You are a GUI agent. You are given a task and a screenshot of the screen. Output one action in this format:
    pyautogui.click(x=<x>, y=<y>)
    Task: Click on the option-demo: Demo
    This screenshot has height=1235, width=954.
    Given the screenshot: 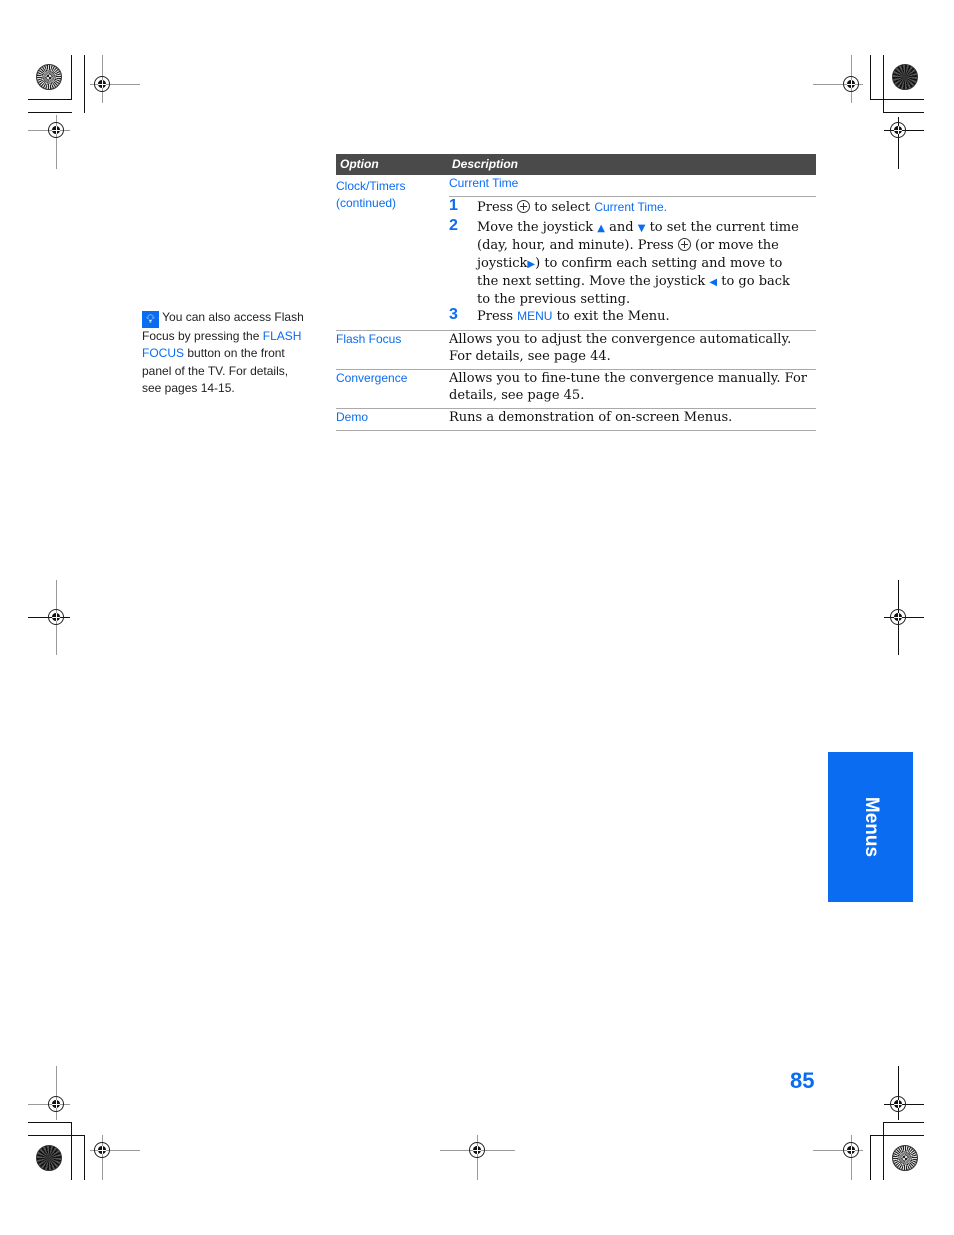 What is the action you would take?
    pyautogui.click(x=352, y=417)
    